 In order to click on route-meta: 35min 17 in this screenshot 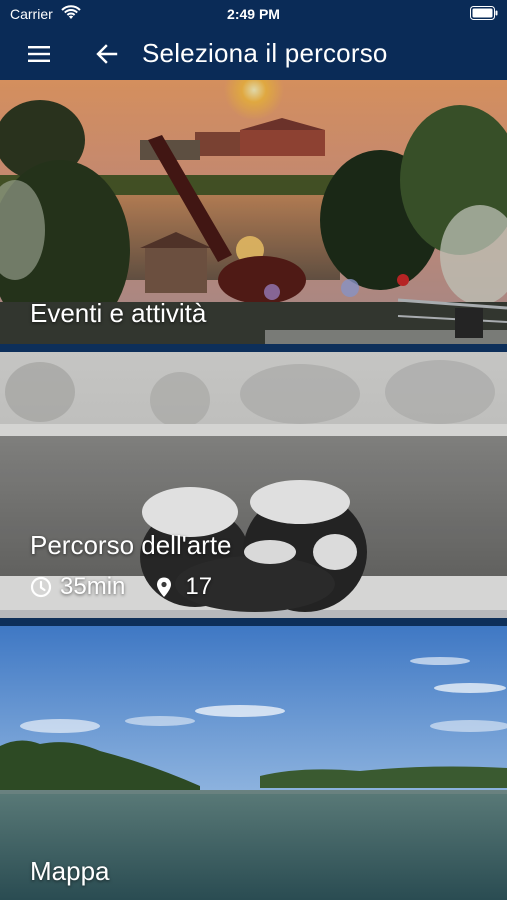, I will do `click(121, 587)`.